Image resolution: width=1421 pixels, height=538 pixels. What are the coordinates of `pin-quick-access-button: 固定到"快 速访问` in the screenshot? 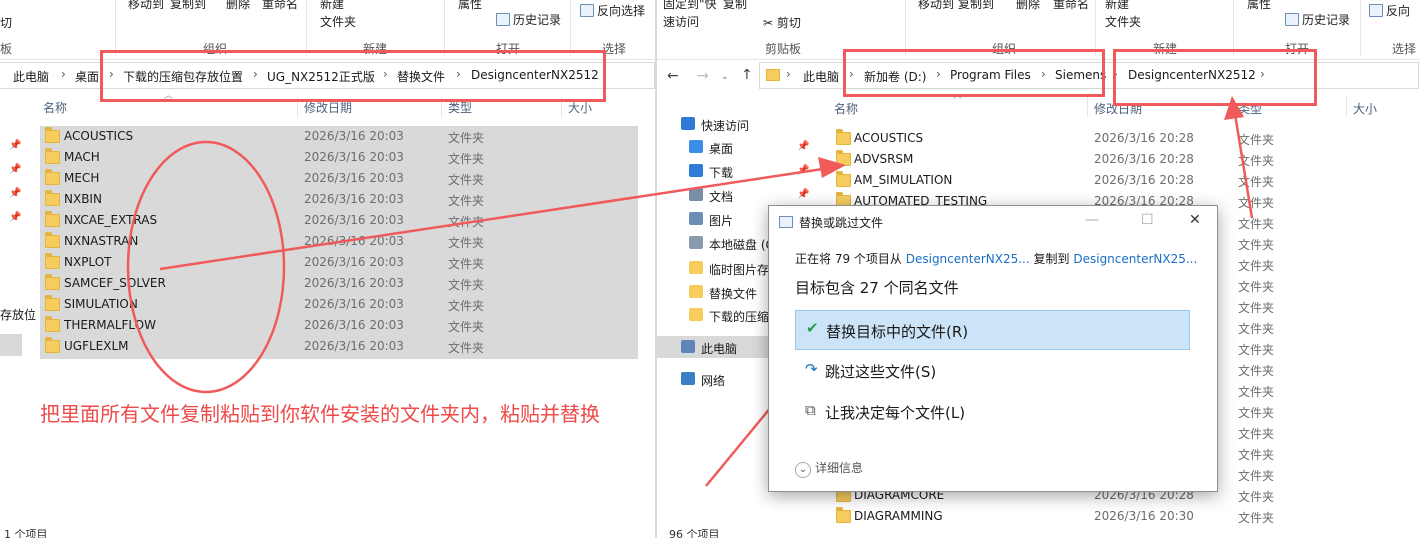 It's located at (690, 15).